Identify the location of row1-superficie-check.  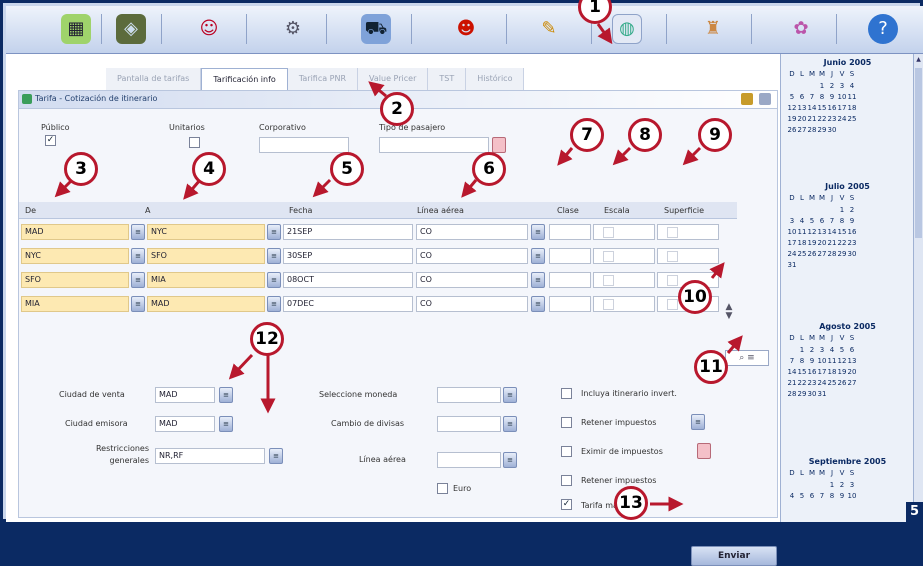
(672, 232).